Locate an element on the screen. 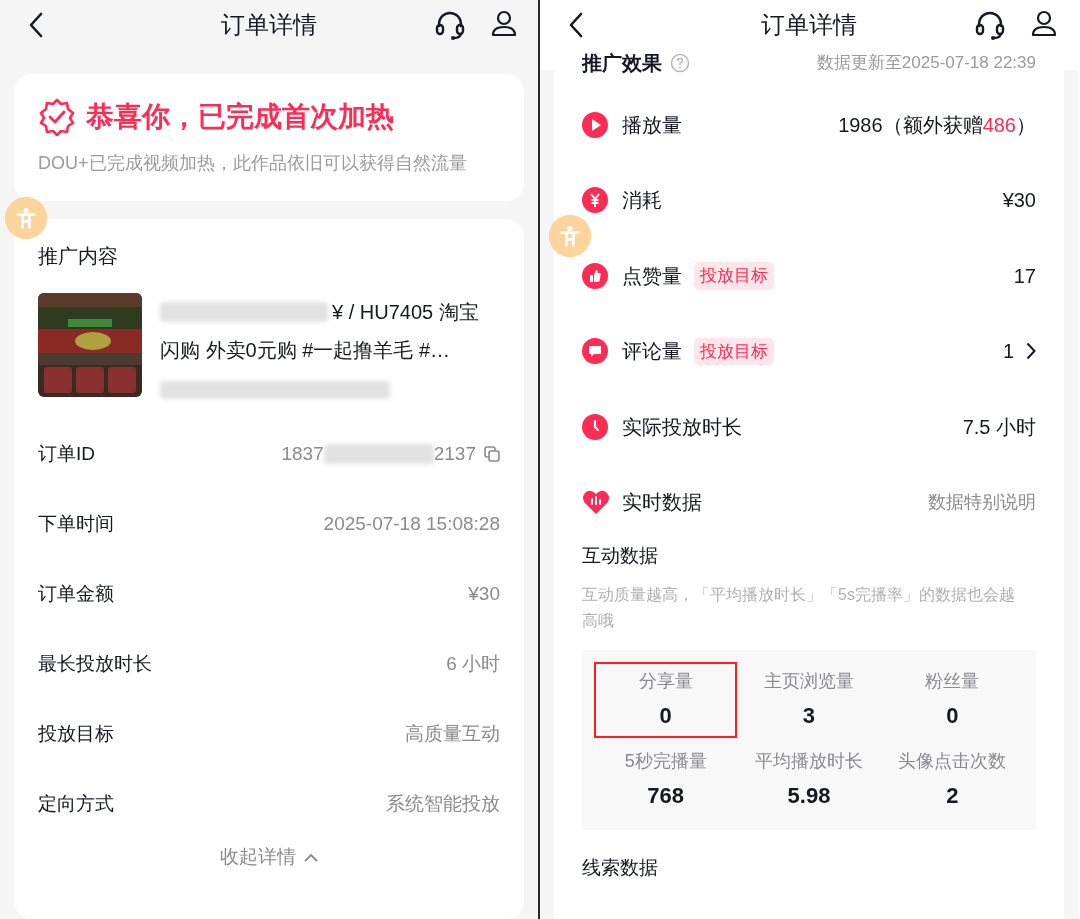 This screenshot has width=1080, height=919. section-heading: 互动数据 is located at coordinates (620, 555).